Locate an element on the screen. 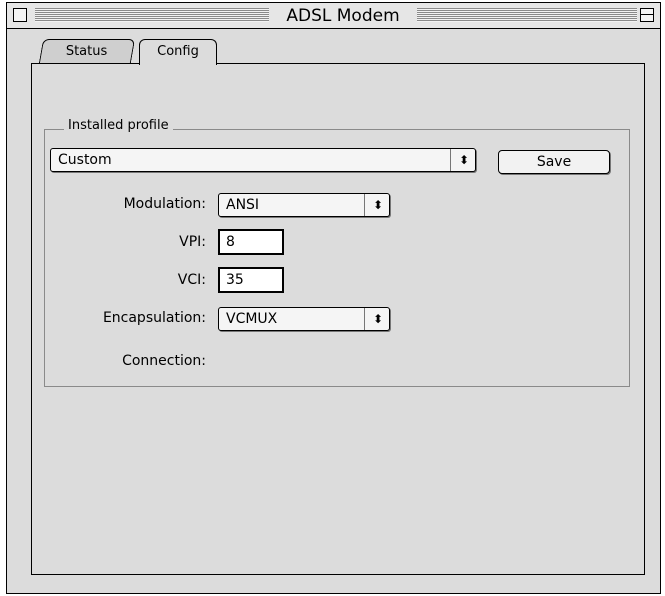 The width and height of the screenshot is (665, 596). installed-profile-label: Installed profile is located at coordinates (118, 125).